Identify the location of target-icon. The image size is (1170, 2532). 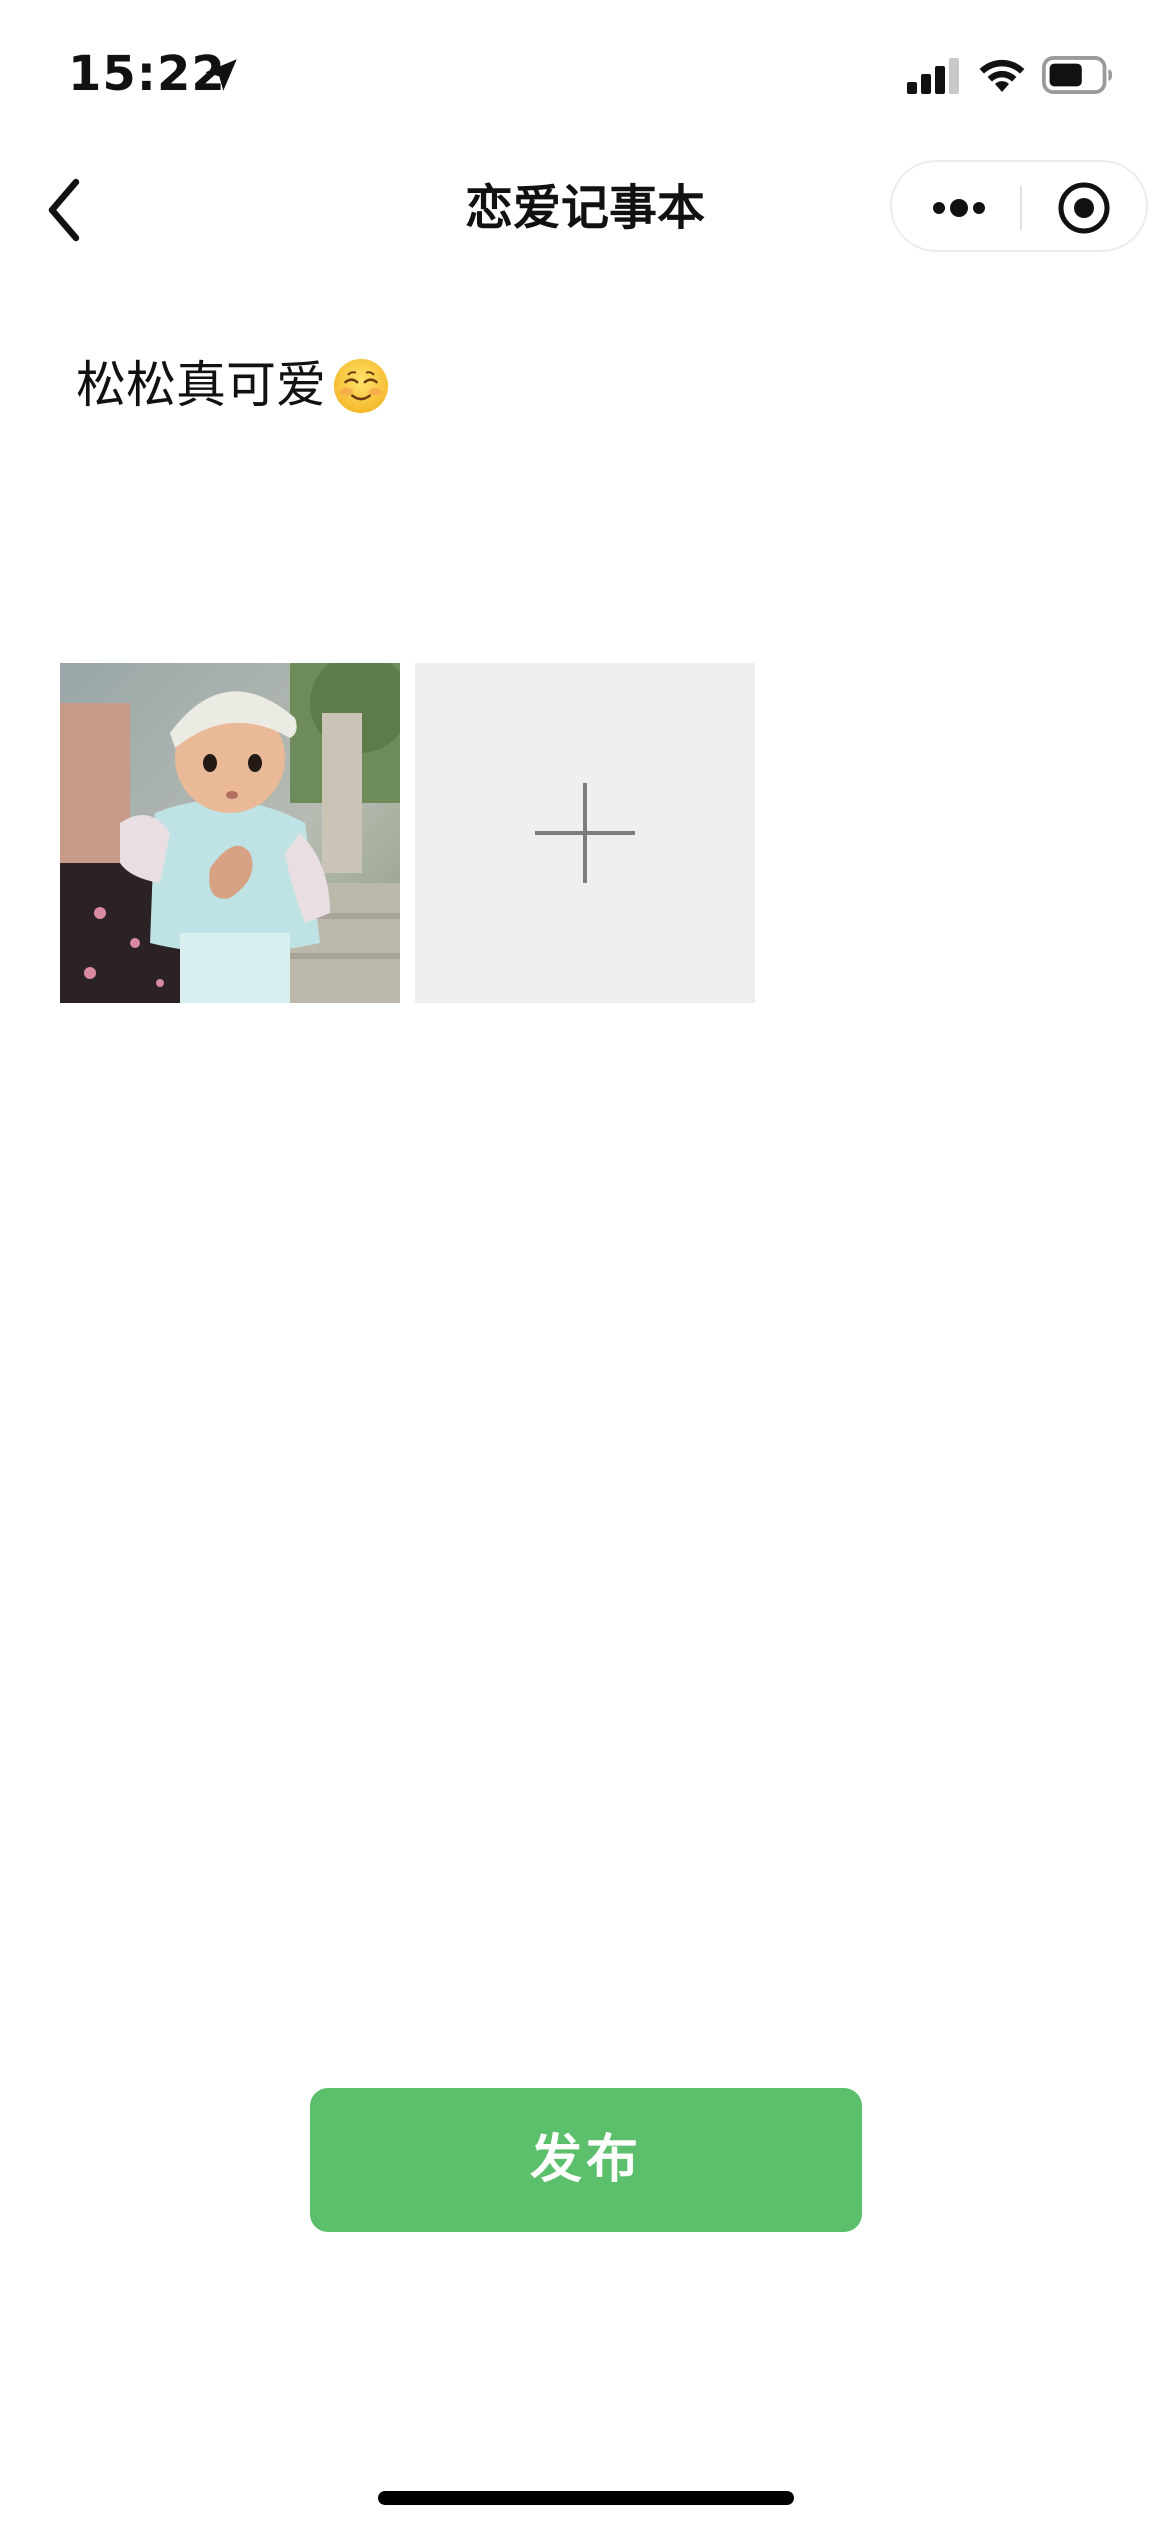
(1084, 208).